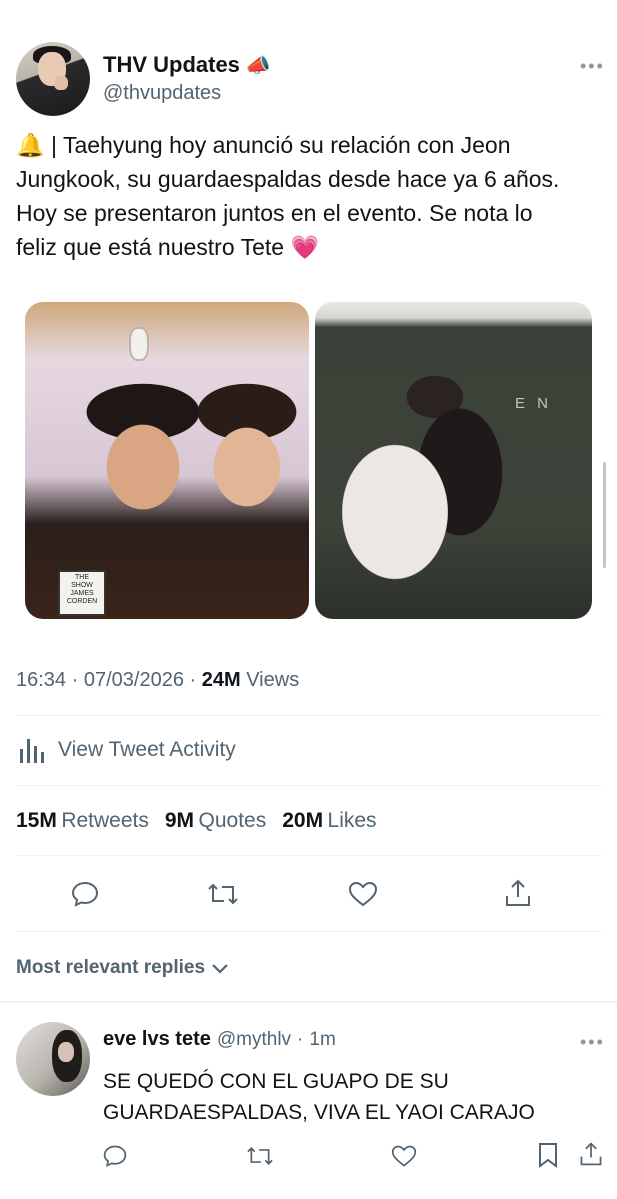  Describe the element at coordinates (162, 93) in the screenshot. I see `author-handle: @thvupdates` at that location.